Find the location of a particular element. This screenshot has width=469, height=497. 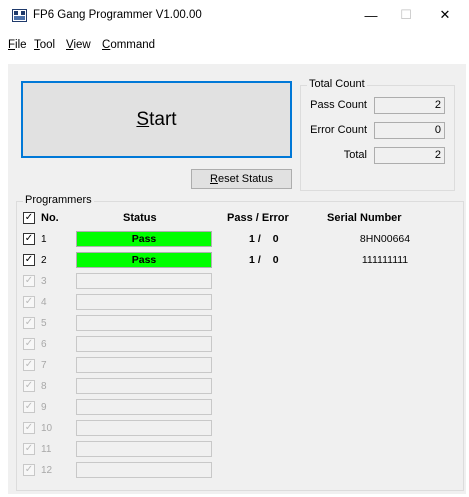

select-all-checkbox: ✓ is located at coordinates (29, 218).